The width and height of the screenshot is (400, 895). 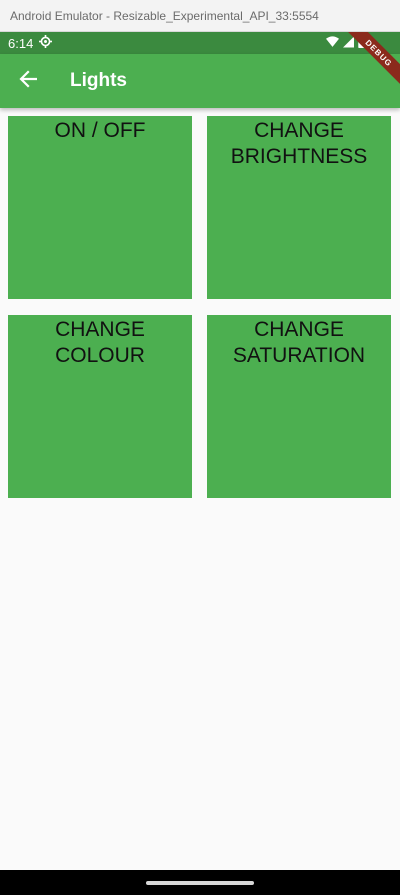 What do you see at coordinates (100, 355) in the screenshot?
I see `tile-label: COLOUR` at bounding box center [100, 355].